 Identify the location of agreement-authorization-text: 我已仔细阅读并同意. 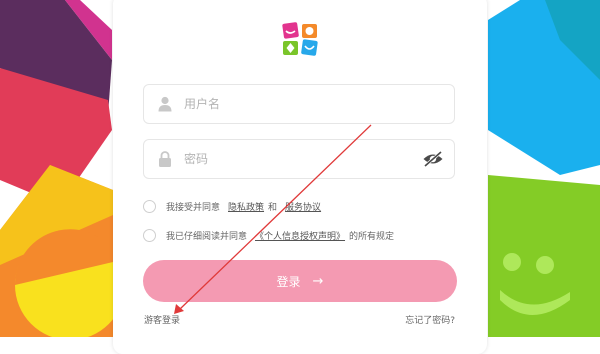
(207, 236).